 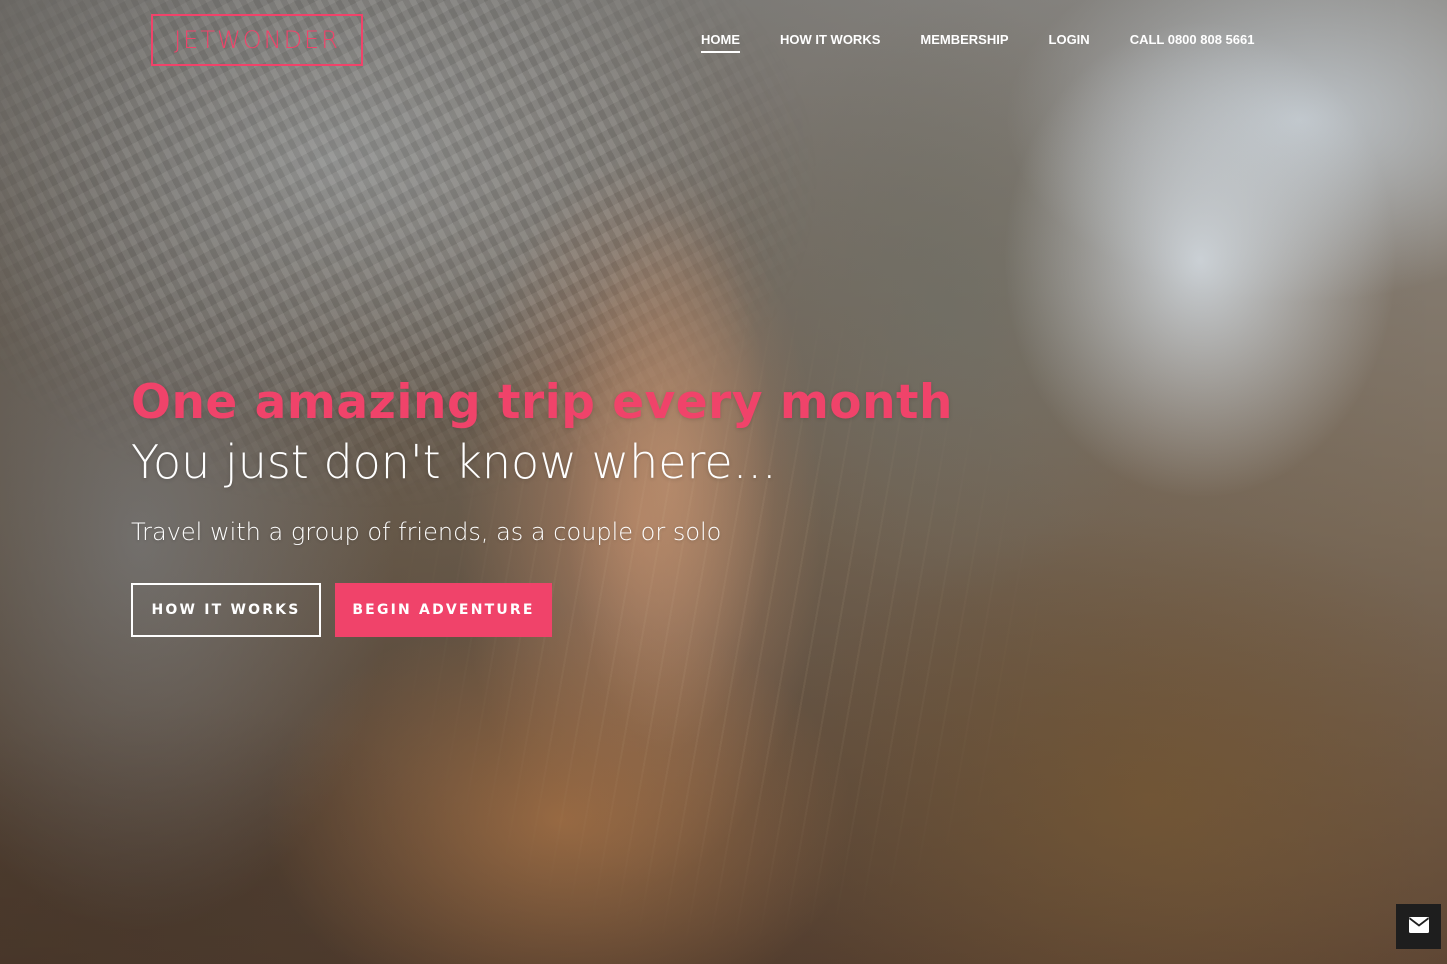 What do you see at coordinates (257, 40) in the screenshot?
I see `jetwonder-logo: JETWONDER` at bounding box center [257, 40].